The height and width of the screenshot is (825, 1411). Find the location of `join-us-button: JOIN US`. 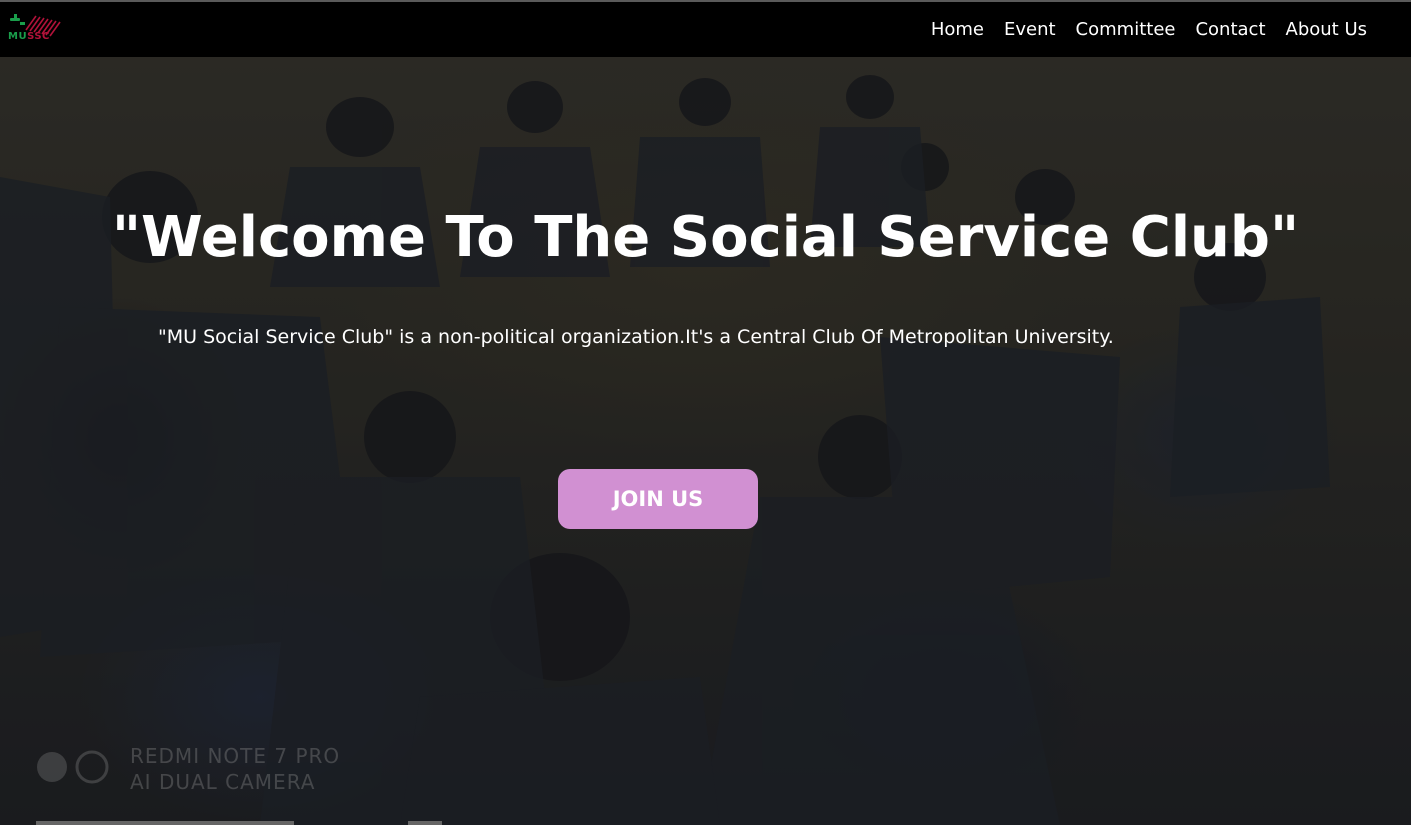

join-us-button: JOIN US is located at coordinates (658, 499).